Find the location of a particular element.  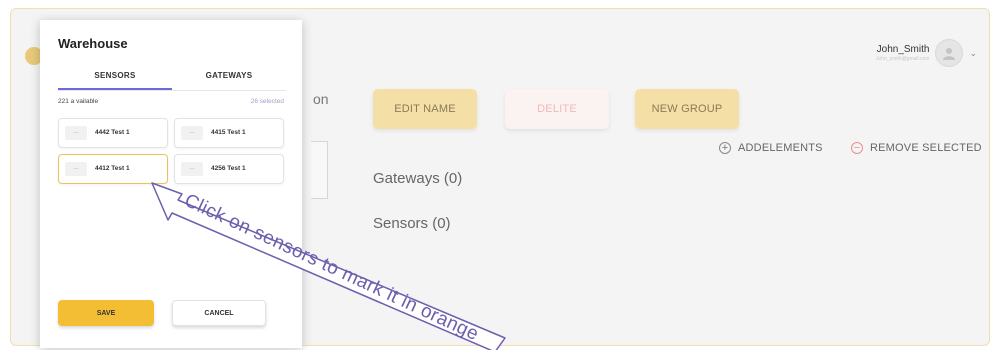

sensor-card: — 4256 Test 1 is located at coordinates (229, 169).